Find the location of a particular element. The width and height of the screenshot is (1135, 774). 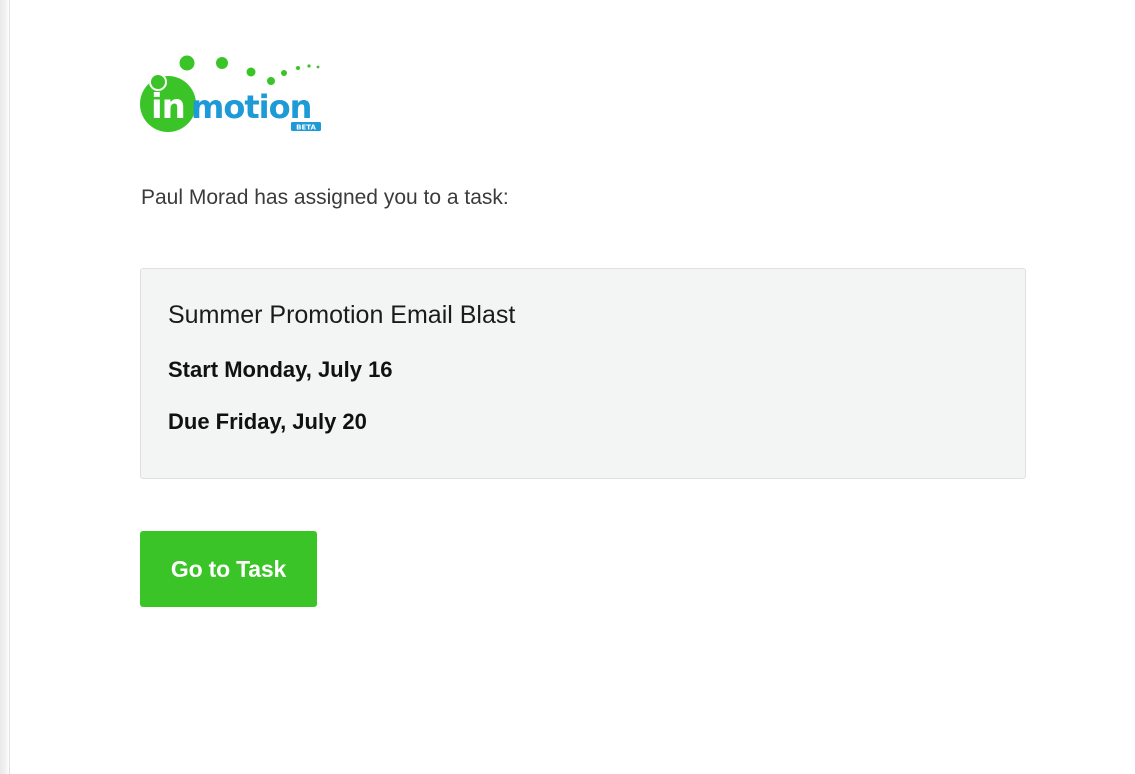

inmotion-logo: in motion BETA is located at coordinates (230, 93).